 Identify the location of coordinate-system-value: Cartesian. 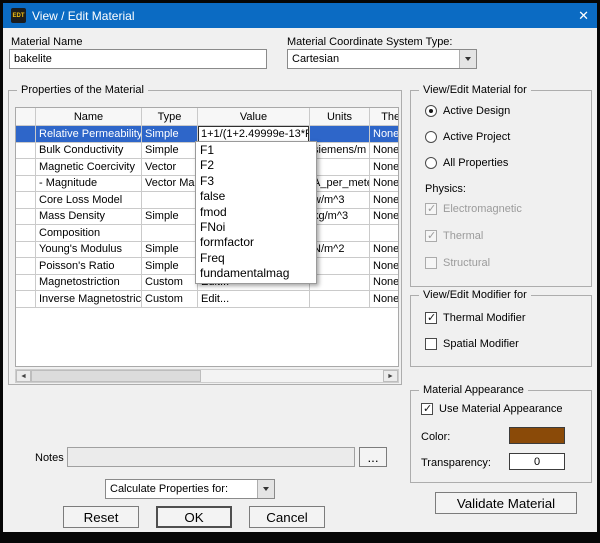
(316, 59).